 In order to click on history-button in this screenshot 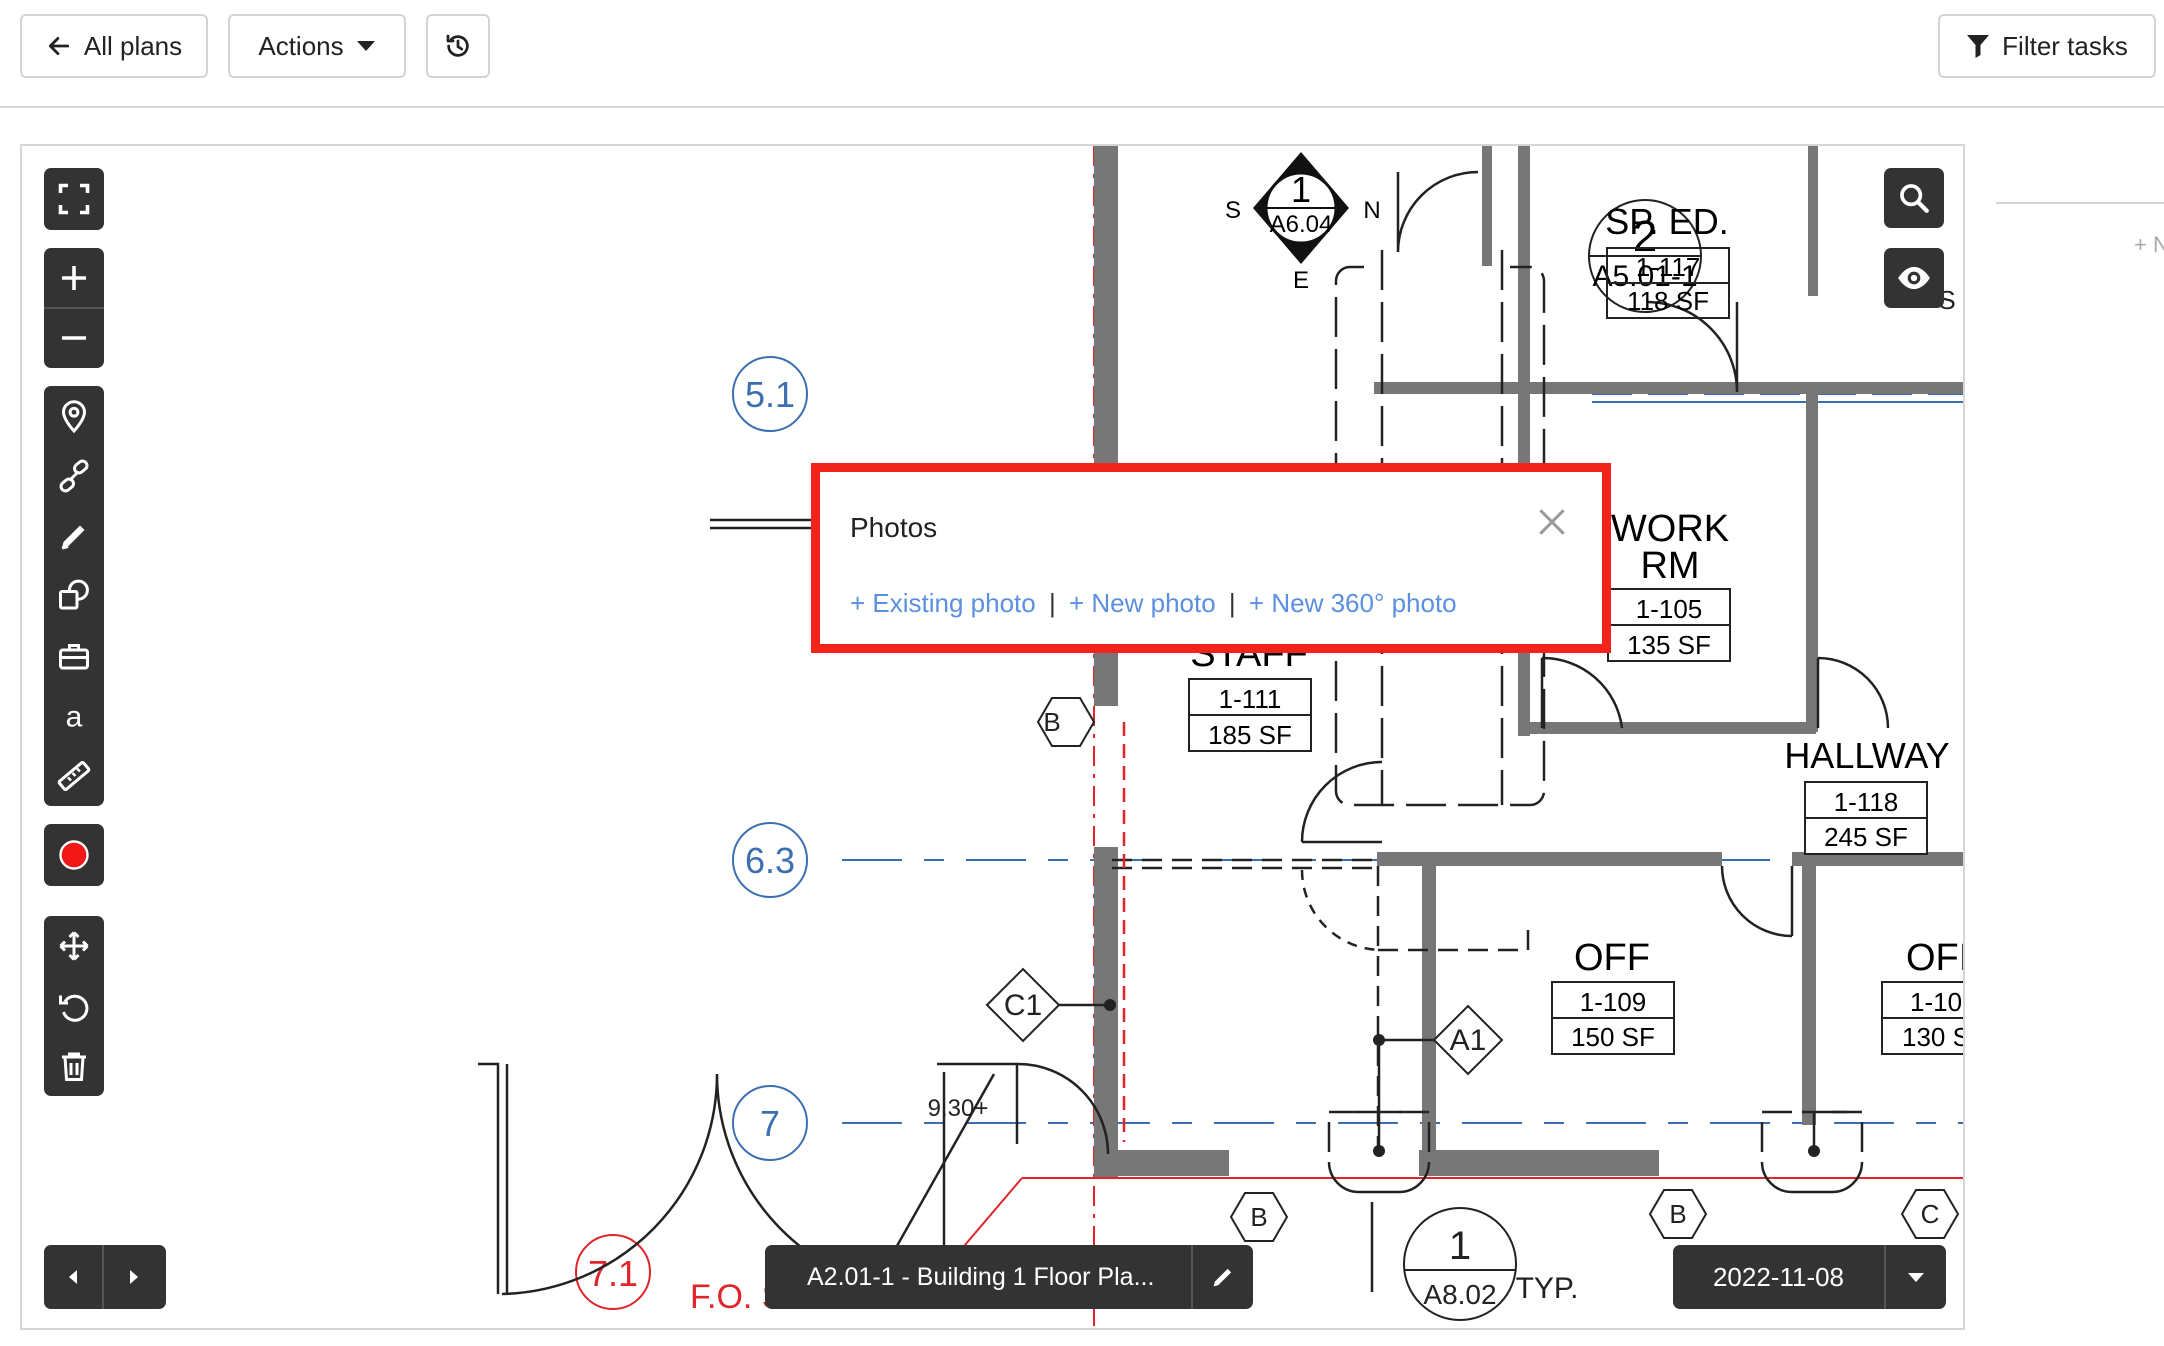, I will do `click(458, 46)`.